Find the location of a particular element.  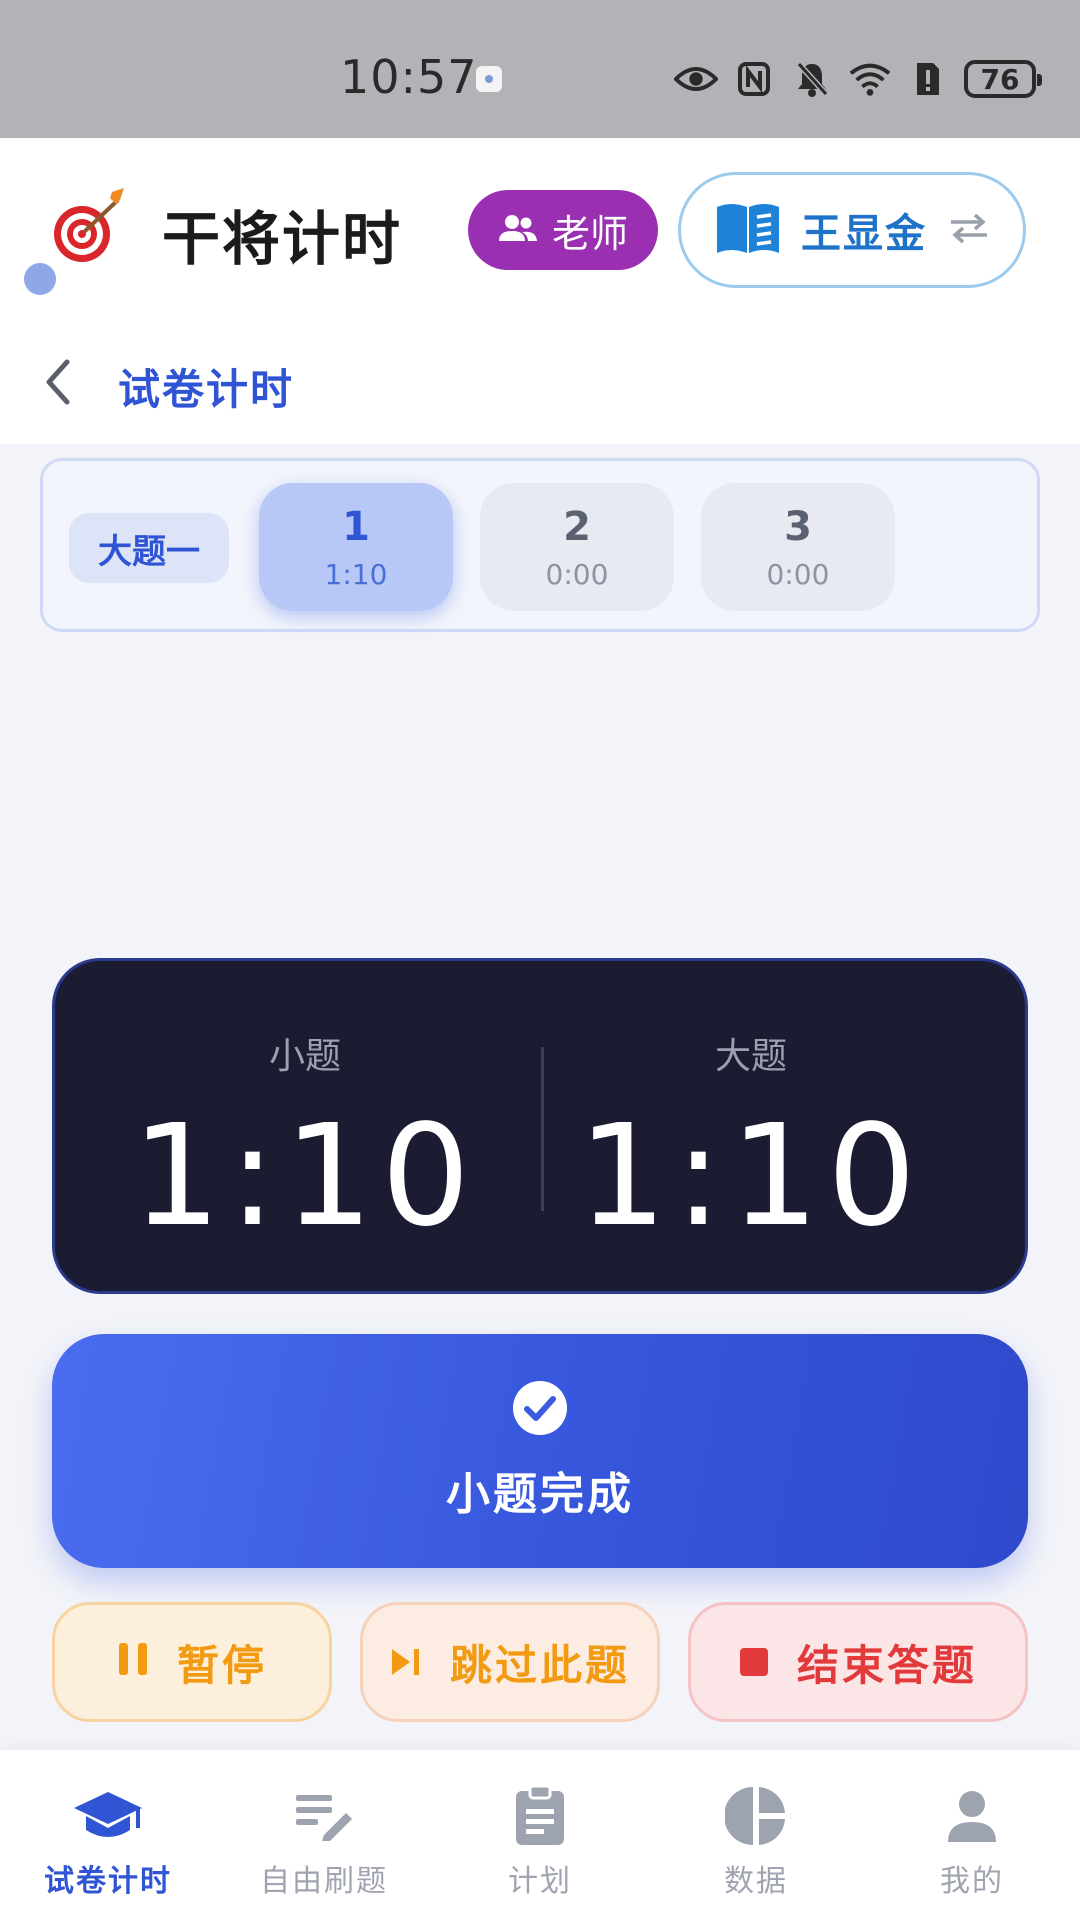

tab-label: 计划 is located at coordinates (540, 1881).